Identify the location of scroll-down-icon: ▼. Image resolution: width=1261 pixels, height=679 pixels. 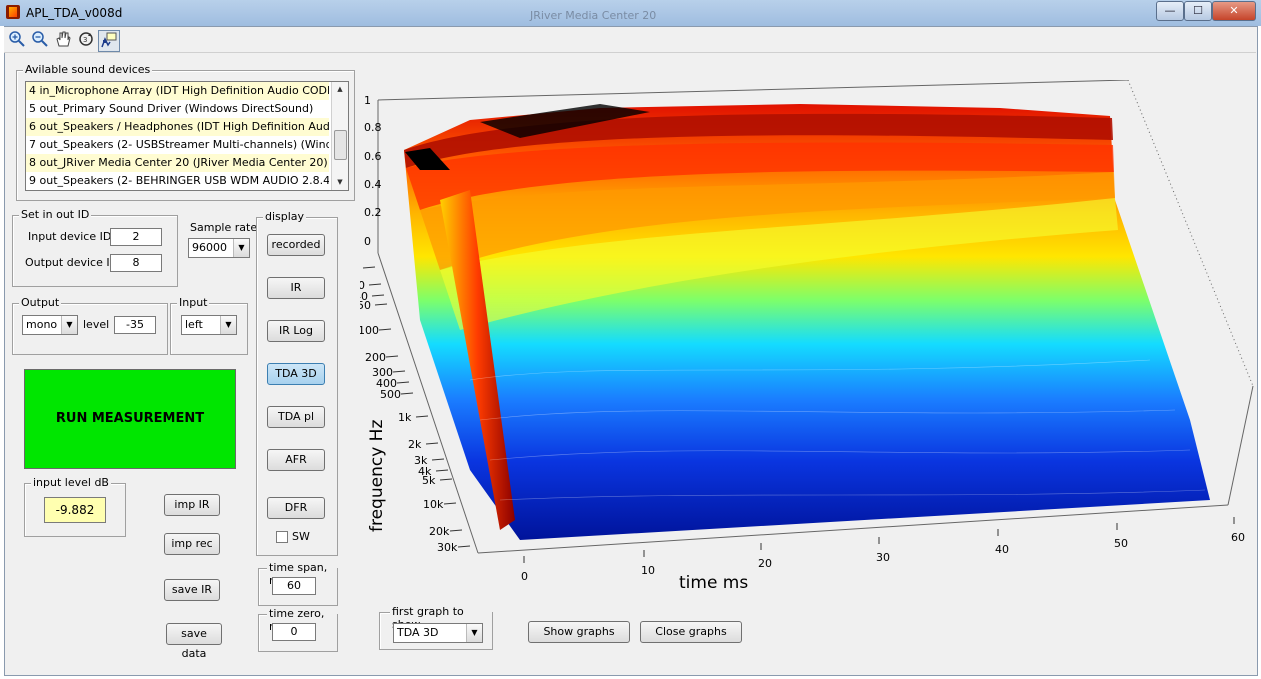
(340, 182).